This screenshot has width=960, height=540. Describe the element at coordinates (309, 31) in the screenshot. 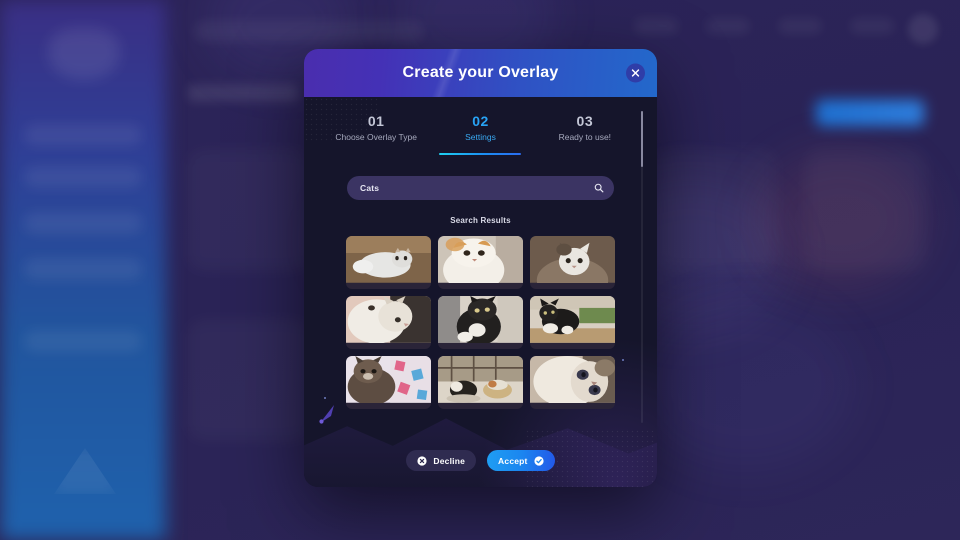

I see `background-search-bar` at that location.